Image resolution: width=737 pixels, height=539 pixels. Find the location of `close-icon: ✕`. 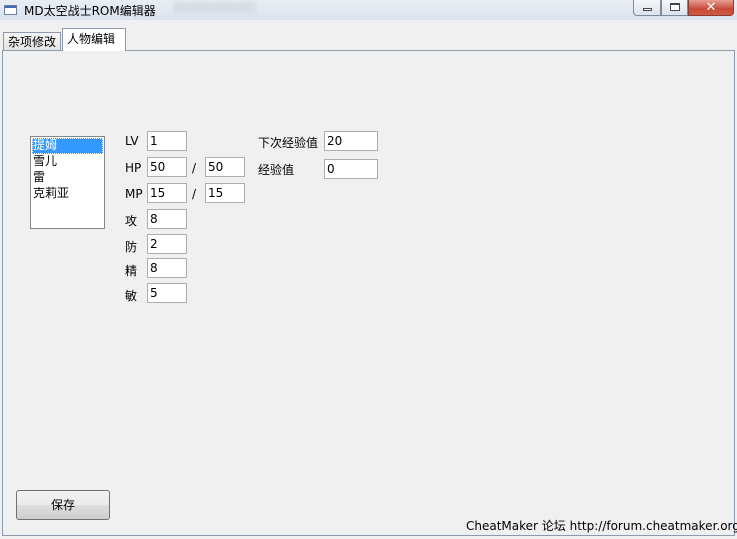

close-icon: ✕ is located at coordinates (711, 7).